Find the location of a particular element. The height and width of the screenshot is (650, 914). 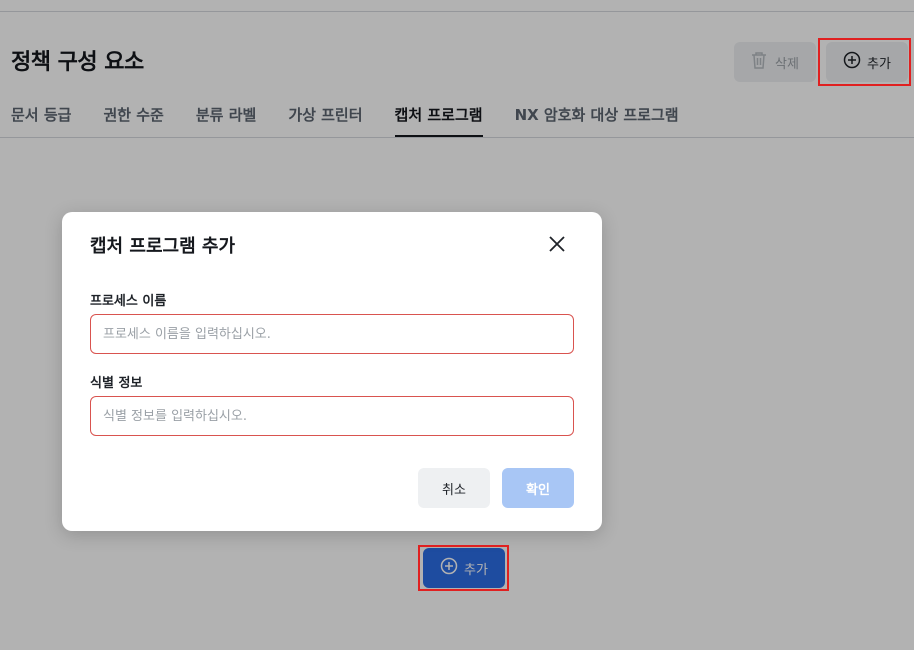

close-icon is located at coordinates (557, 245).